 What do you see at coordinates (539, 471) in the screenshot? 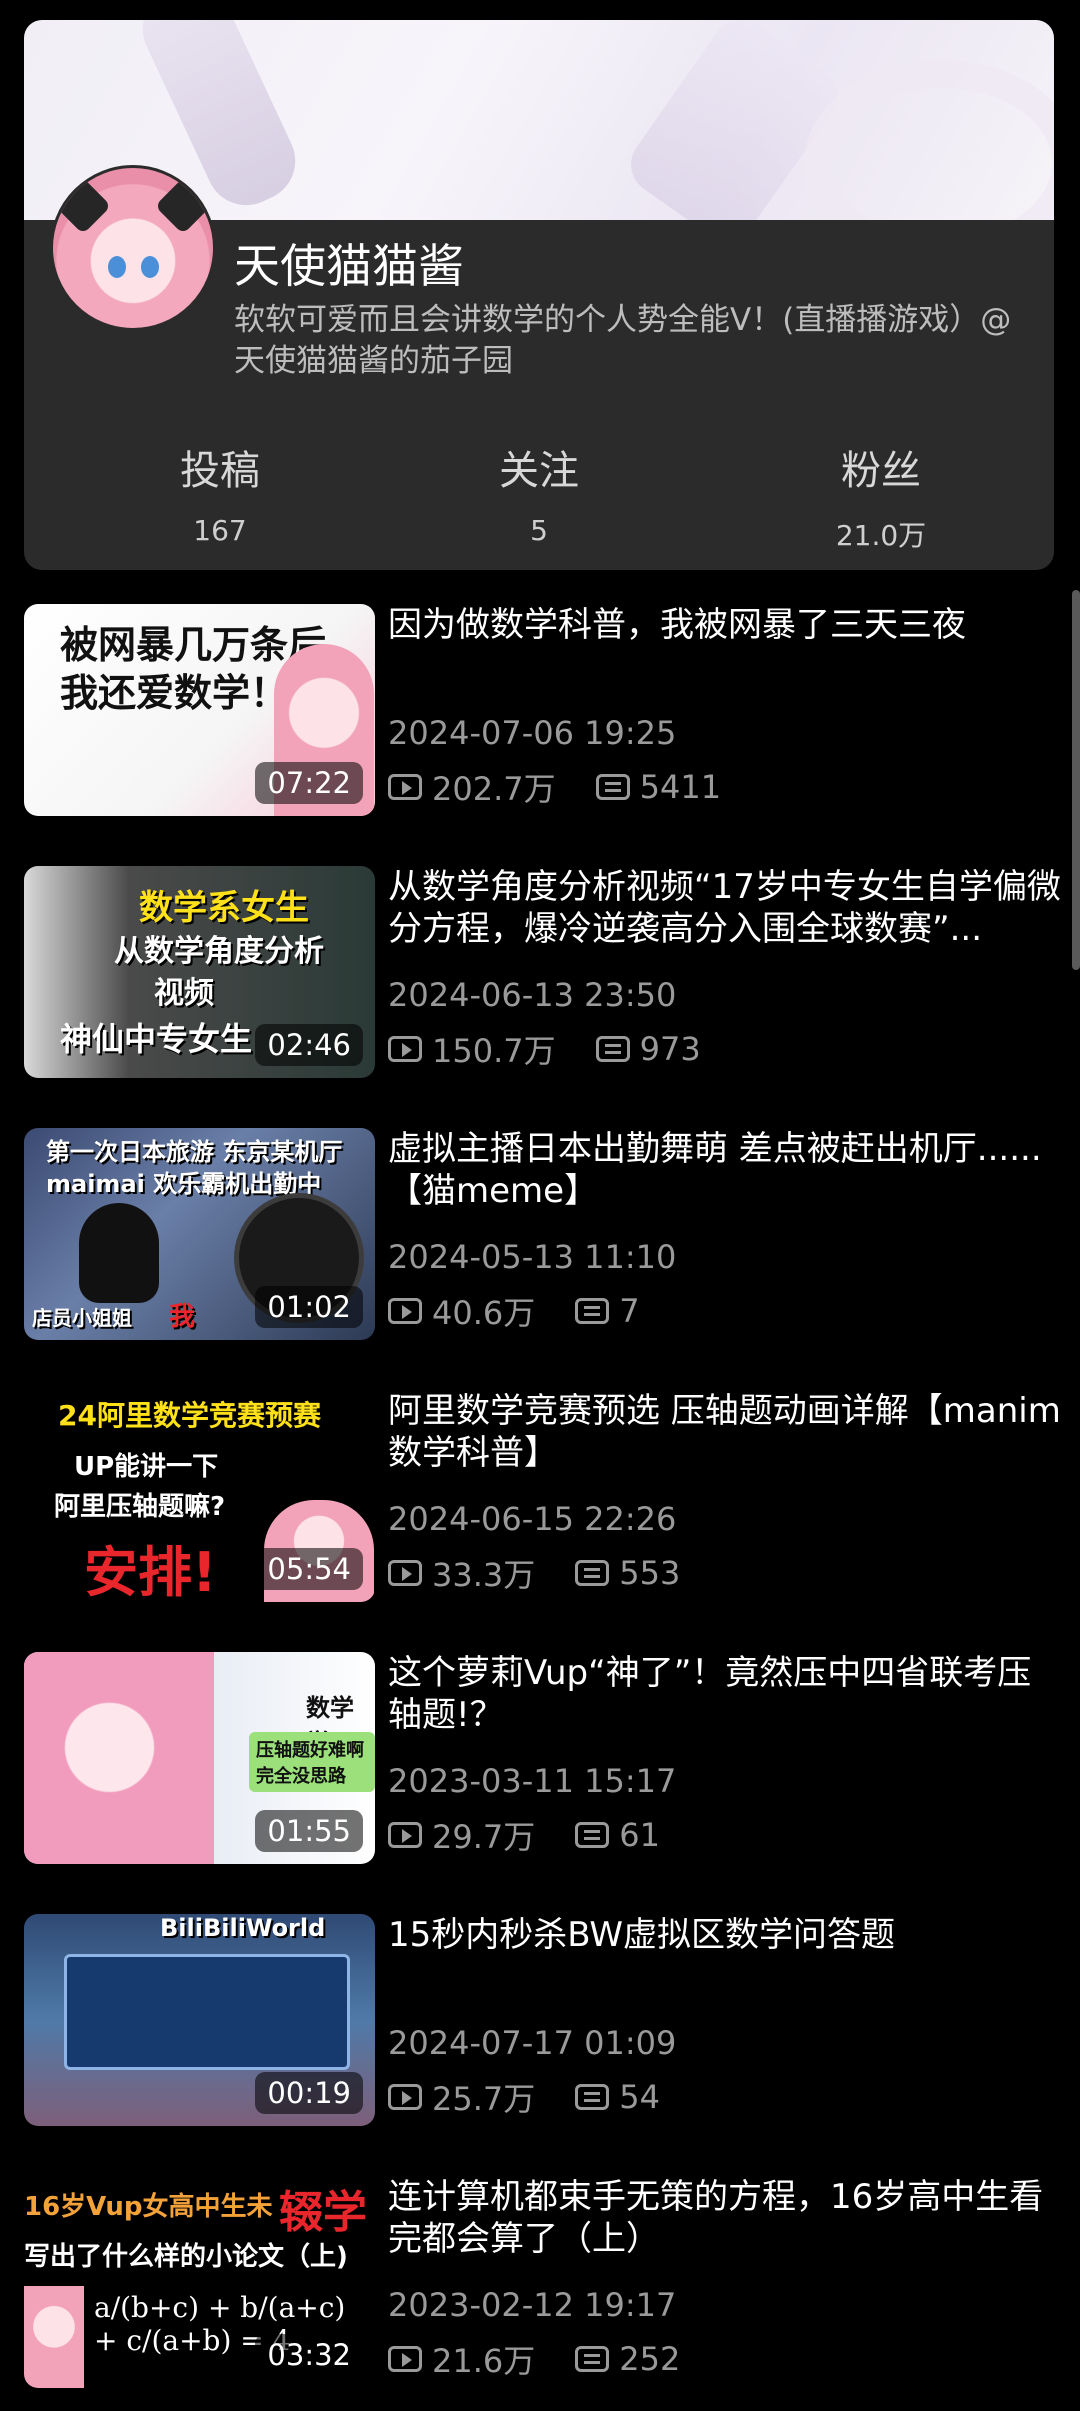
I see `stat-label: 关注` at bounding box center [539, 471].